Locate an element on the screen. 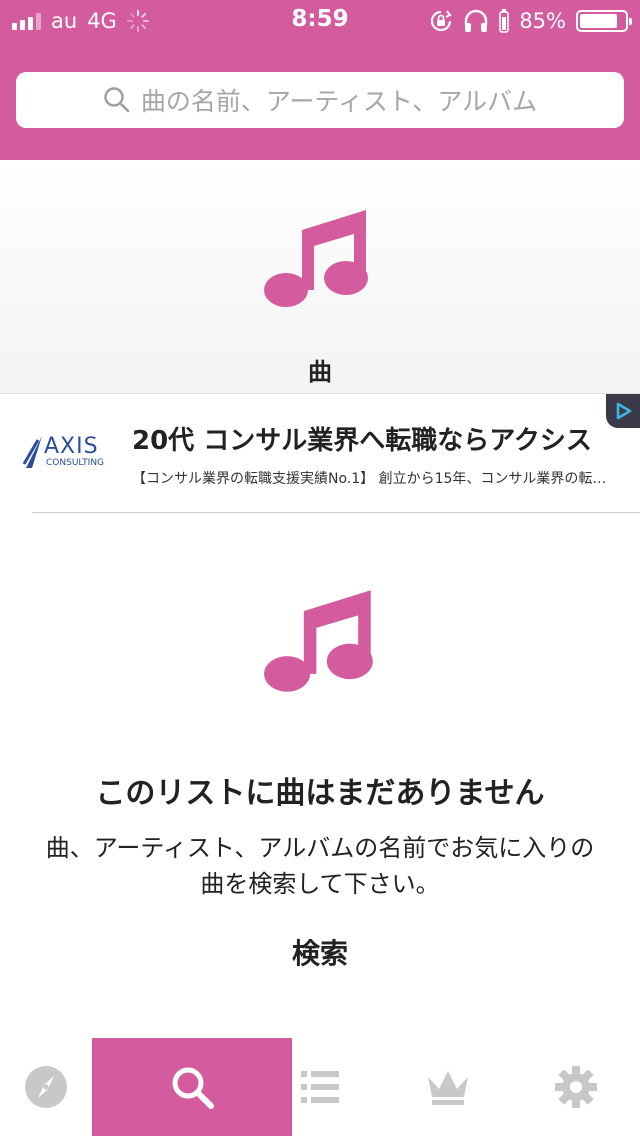  ad-logo-text: AXIS is located at coordinates (71, 446).